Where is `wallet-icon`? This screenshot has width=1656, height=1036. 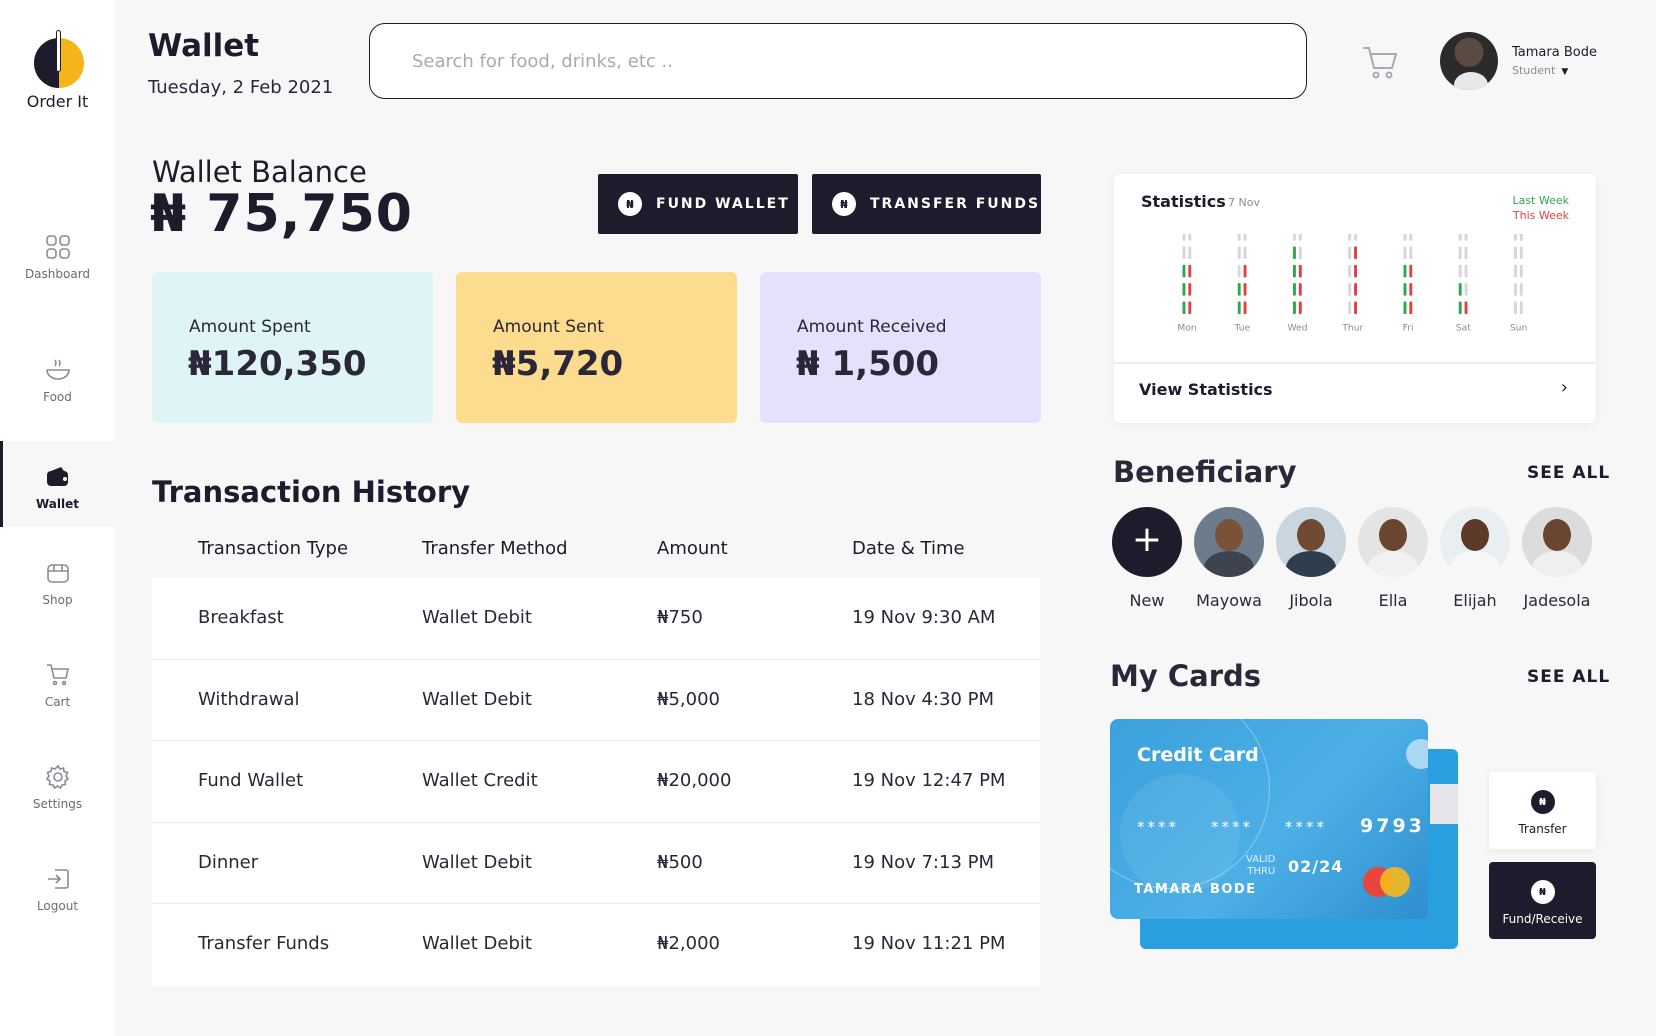 wallet-icon is located at coordinates (58, 477).